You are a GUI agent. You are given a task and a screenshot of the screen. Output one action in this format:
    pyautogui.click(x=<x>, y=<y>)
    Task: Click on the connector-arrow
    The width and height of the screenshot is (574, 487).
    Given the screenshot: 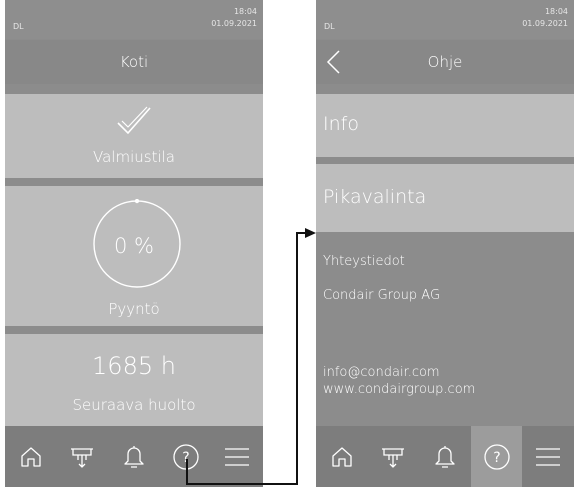 What is the action you would take?
    pyautogui.click(x=251, y=356)
    